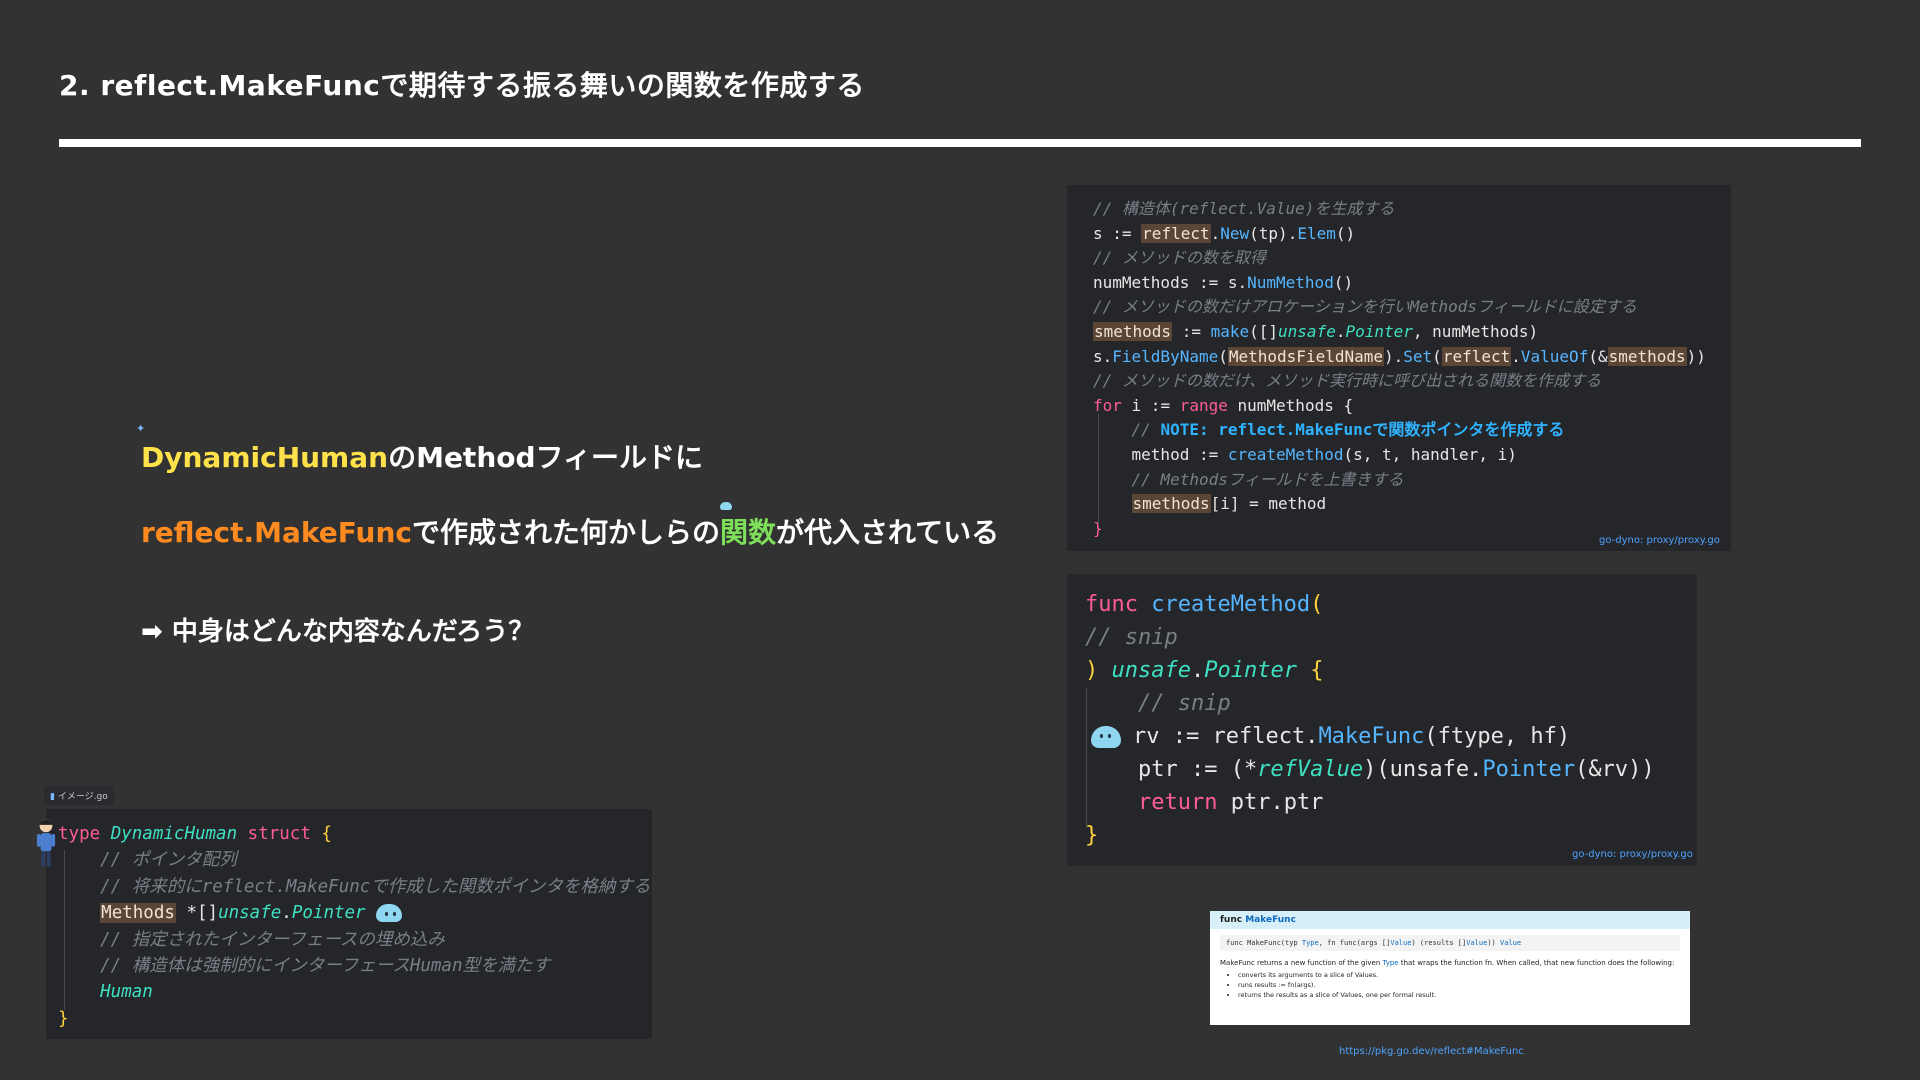 The image size is (1920, 1080). What do you see at coordinates (1204, 670) in the screenshot?
I see `code-line: ) unsafe.Pointer {` at bounding box center [1204, 670].